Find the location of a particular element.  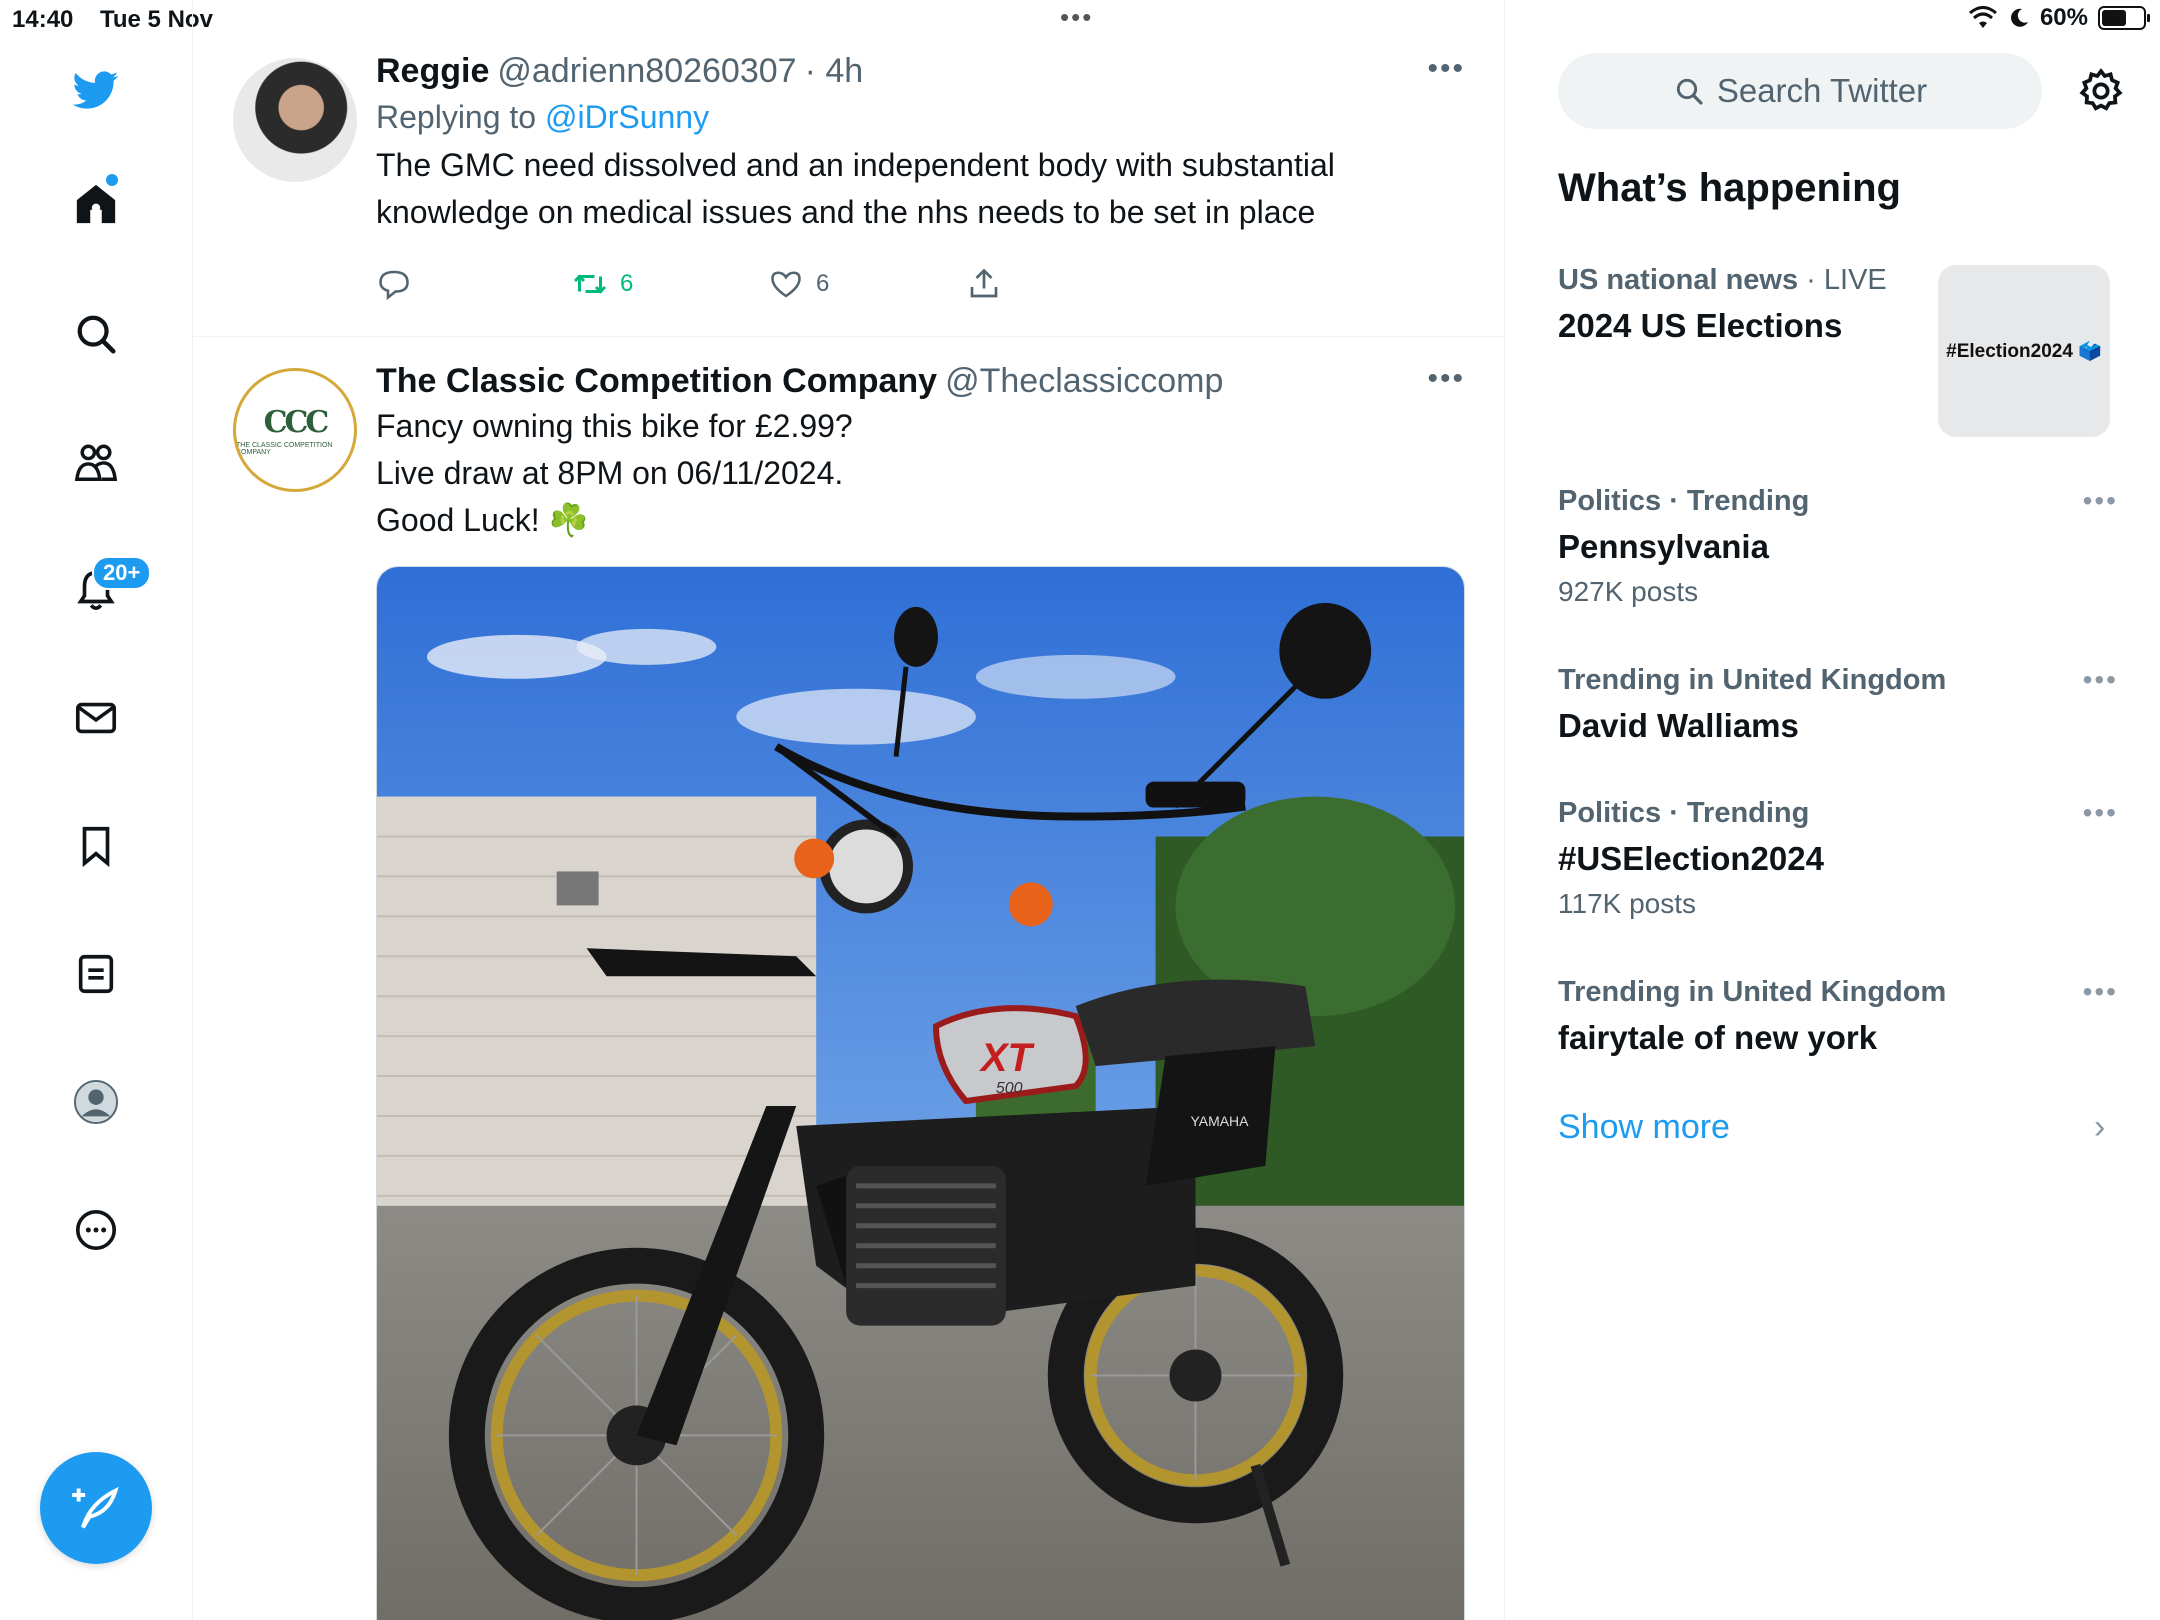

avatar: CCC THE CLASSIC COMPETITION COMPANY is located at coordinates (295, 430).